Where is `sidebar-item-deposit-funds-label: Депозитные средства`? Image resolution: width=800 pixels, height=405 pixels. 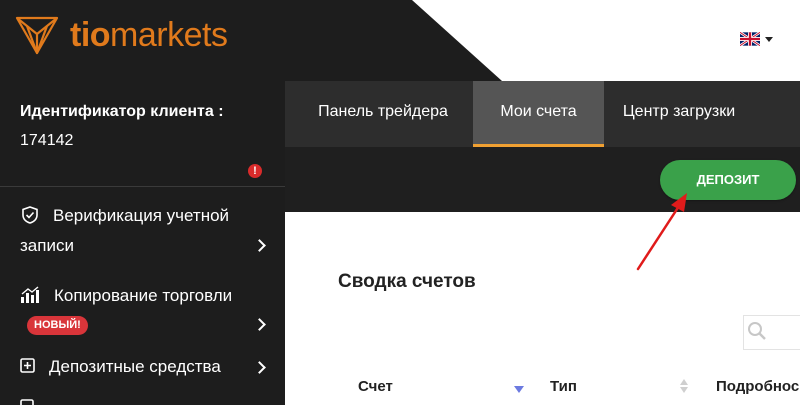
sidebar-item-deposit-funds-label: Депозитные средства is located at coordinates (135, 366).